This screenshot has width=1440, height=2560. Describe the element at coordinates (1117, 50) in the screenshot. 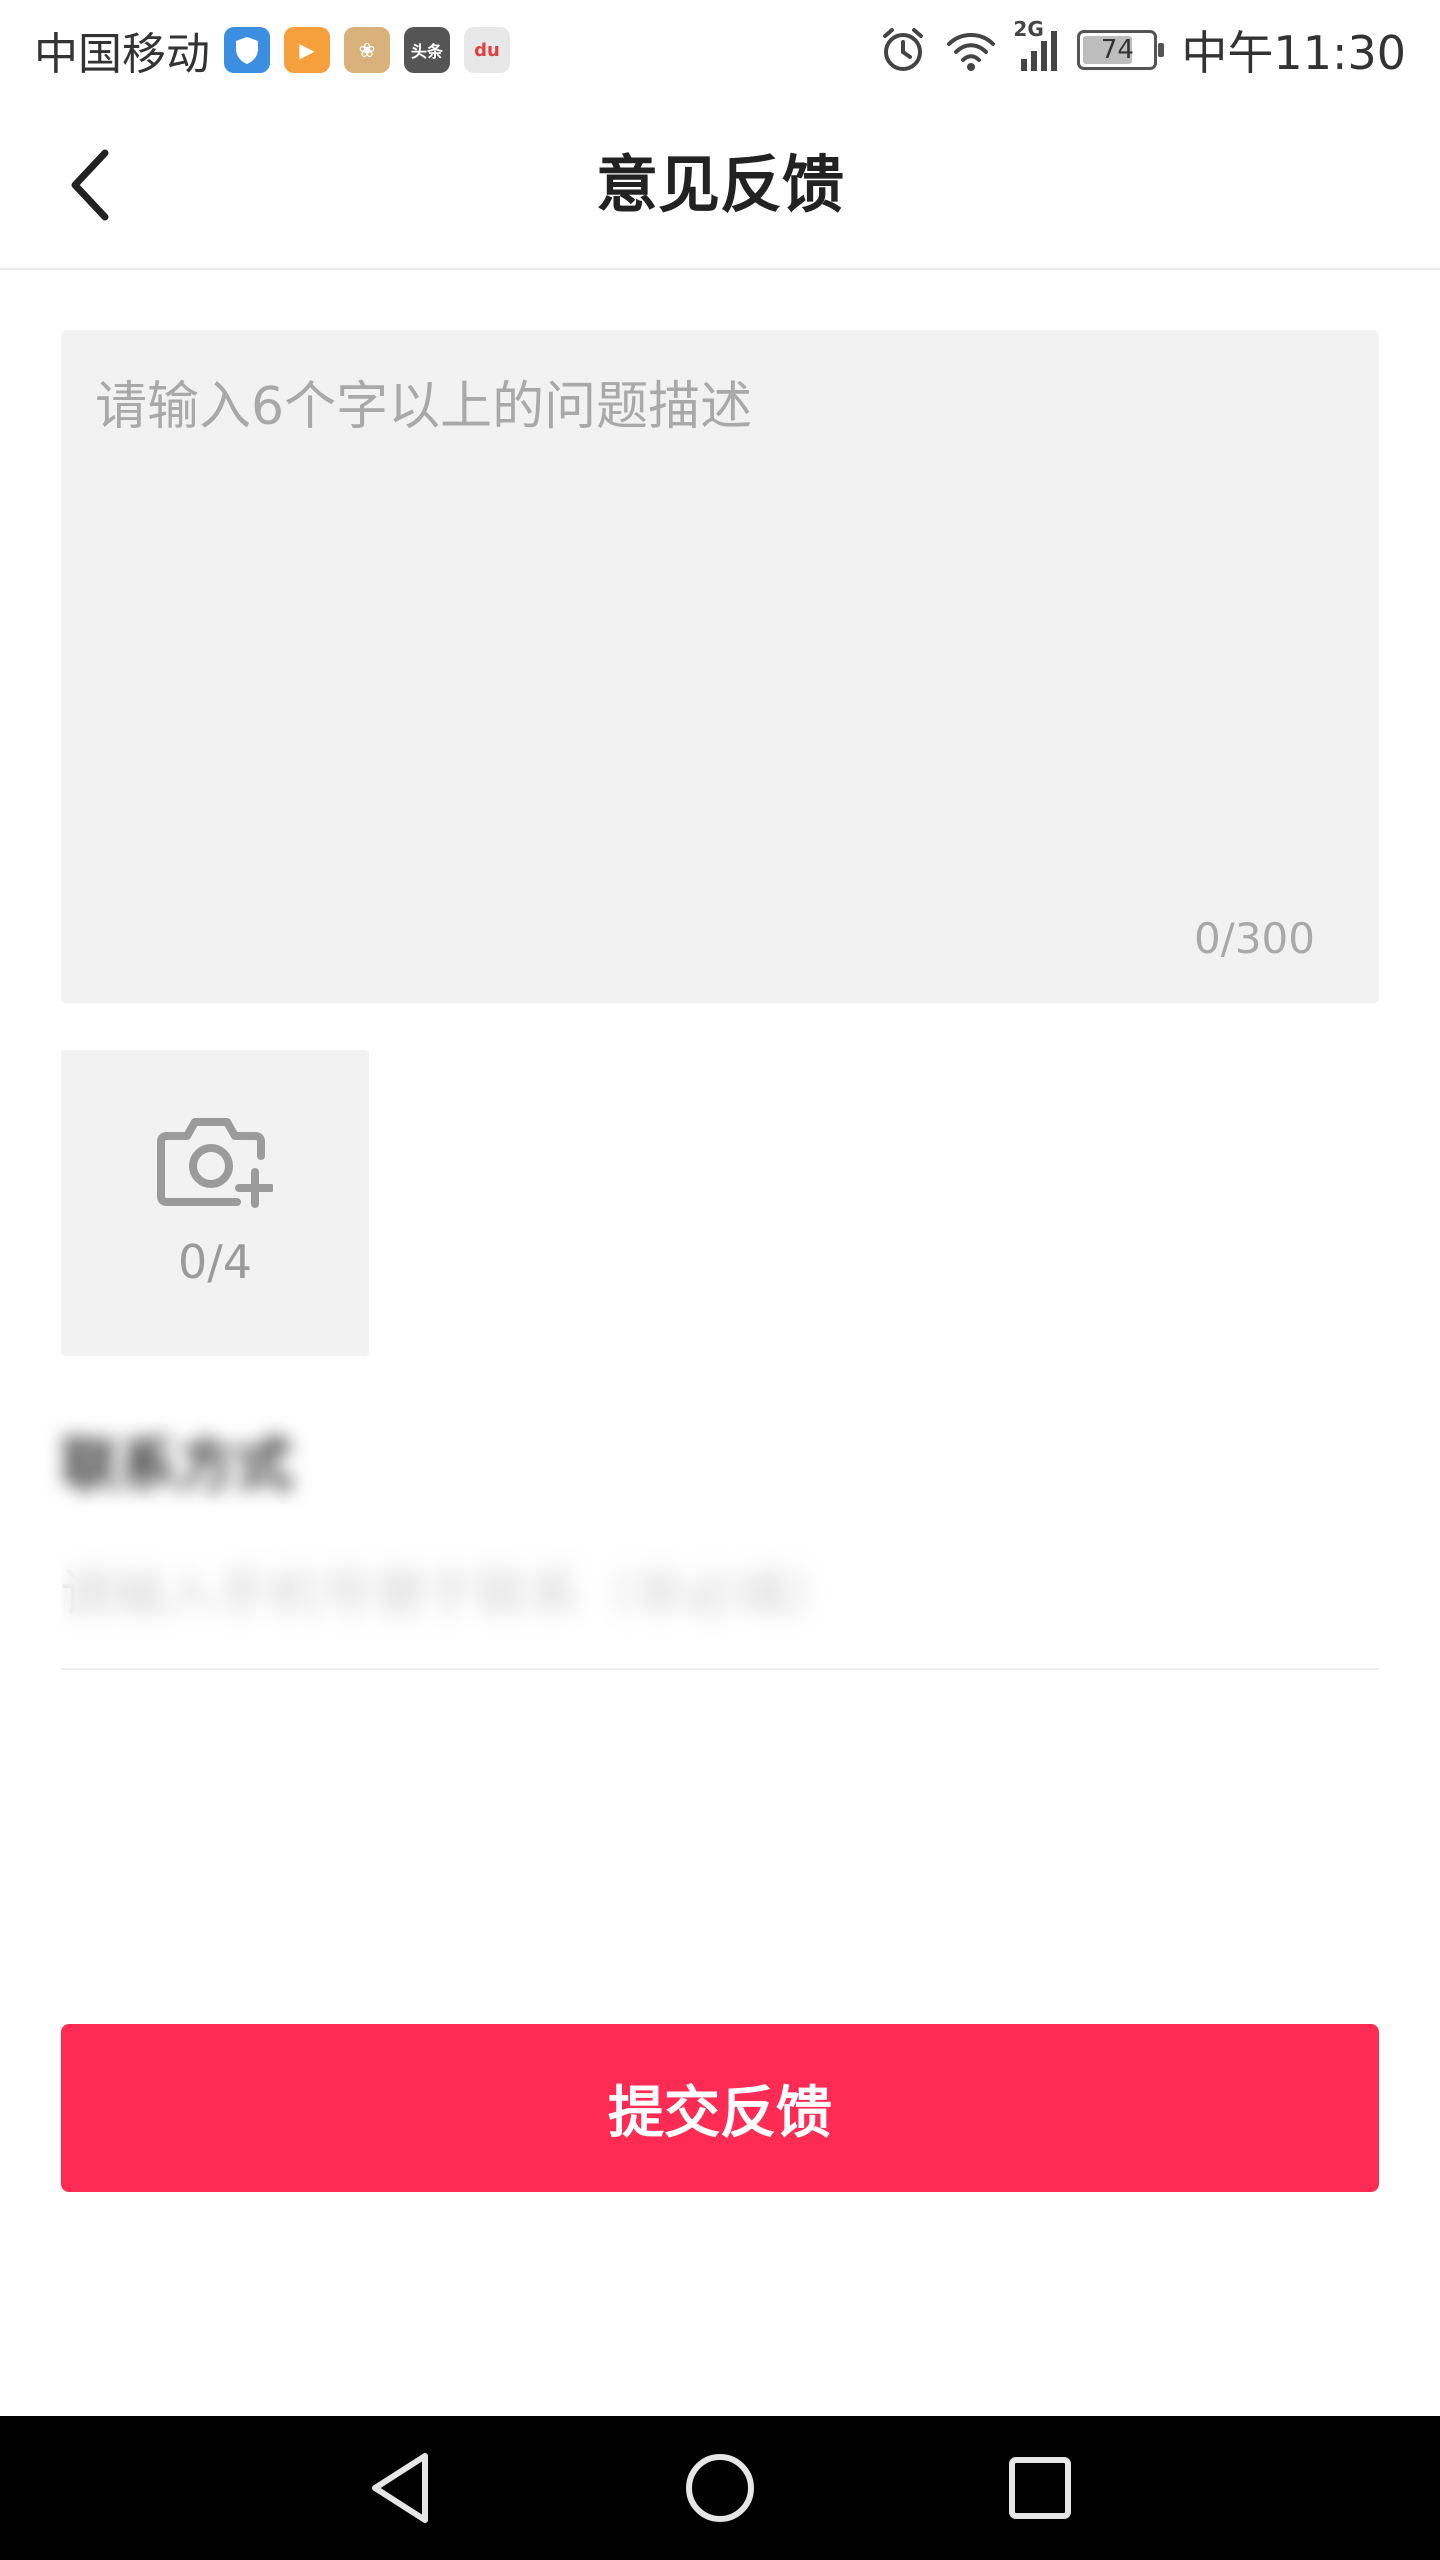

I see `battery-level: 74` at that location.